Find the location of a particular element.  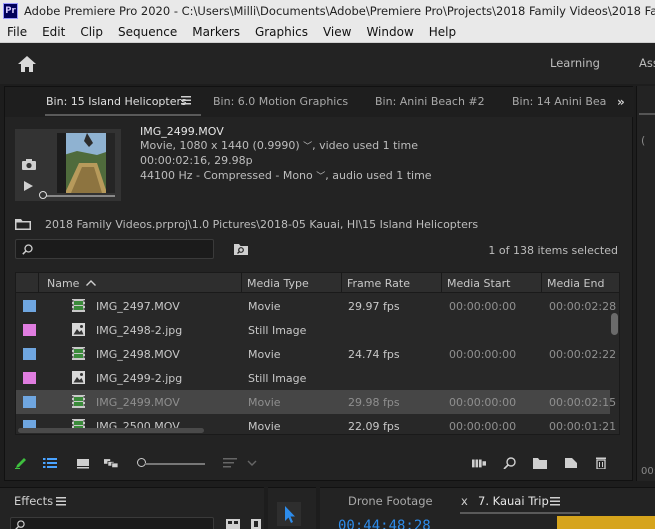

active-tab-indicator is located at coordinates (123, 115).